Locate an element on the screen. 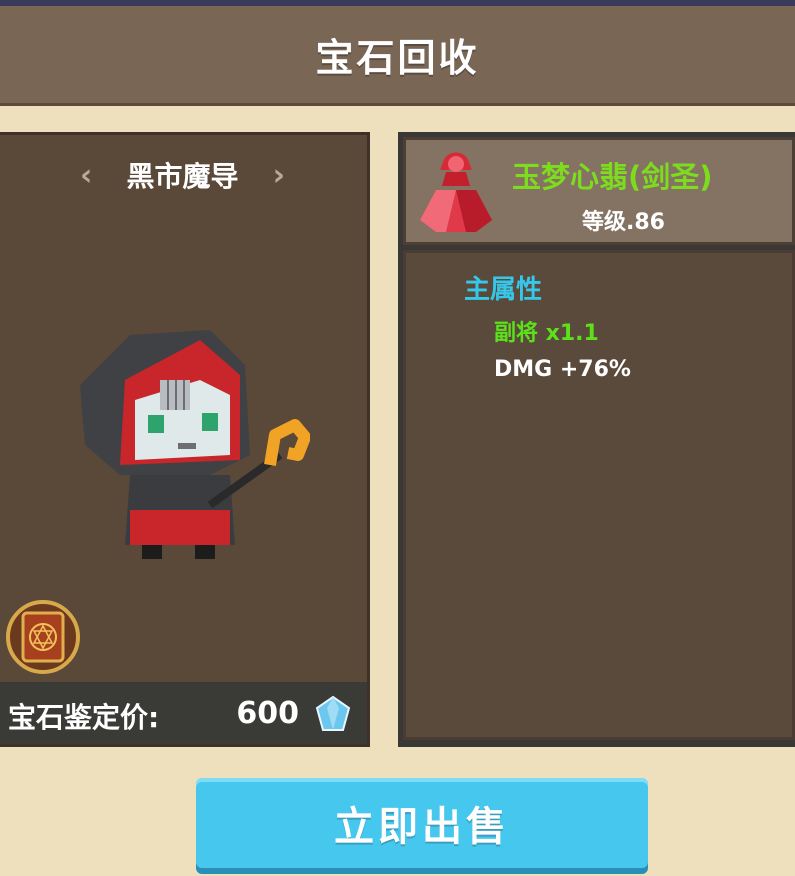 The width and height of the screenshot is (795, 876). next-arrow-icon: › is located at coordinates (279, 175).